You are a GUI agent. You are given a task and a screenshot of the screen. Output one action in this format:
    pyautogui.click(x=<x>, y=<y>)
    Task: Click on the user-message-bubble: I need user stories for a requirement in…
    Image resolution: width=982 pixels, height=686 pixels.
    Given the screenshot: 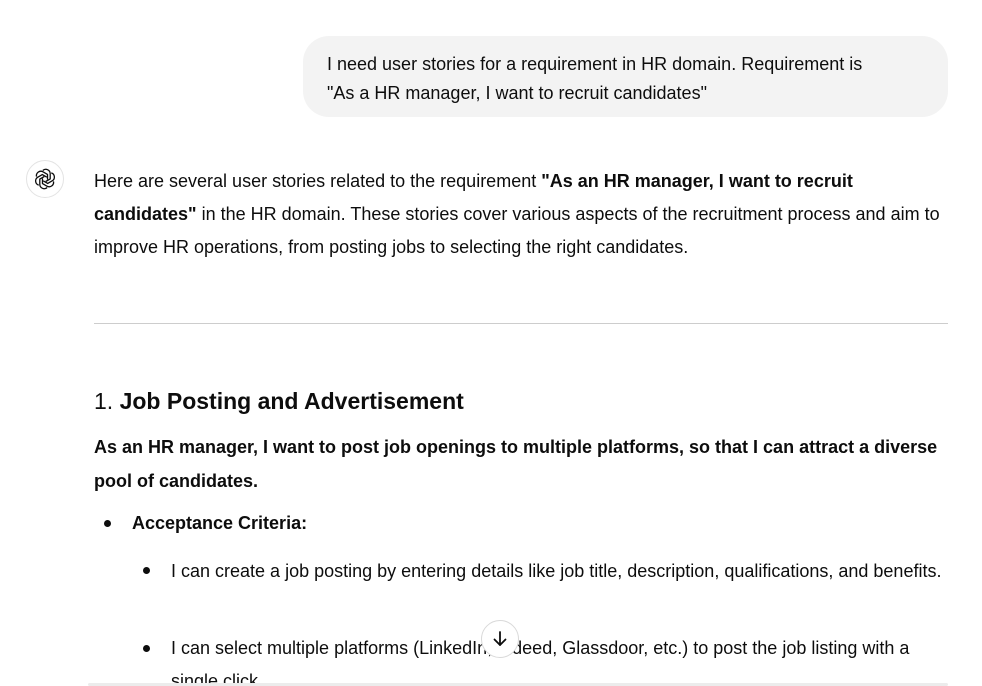 What is the action you would take?
    pyautogui.click(x=625, y=76)
    